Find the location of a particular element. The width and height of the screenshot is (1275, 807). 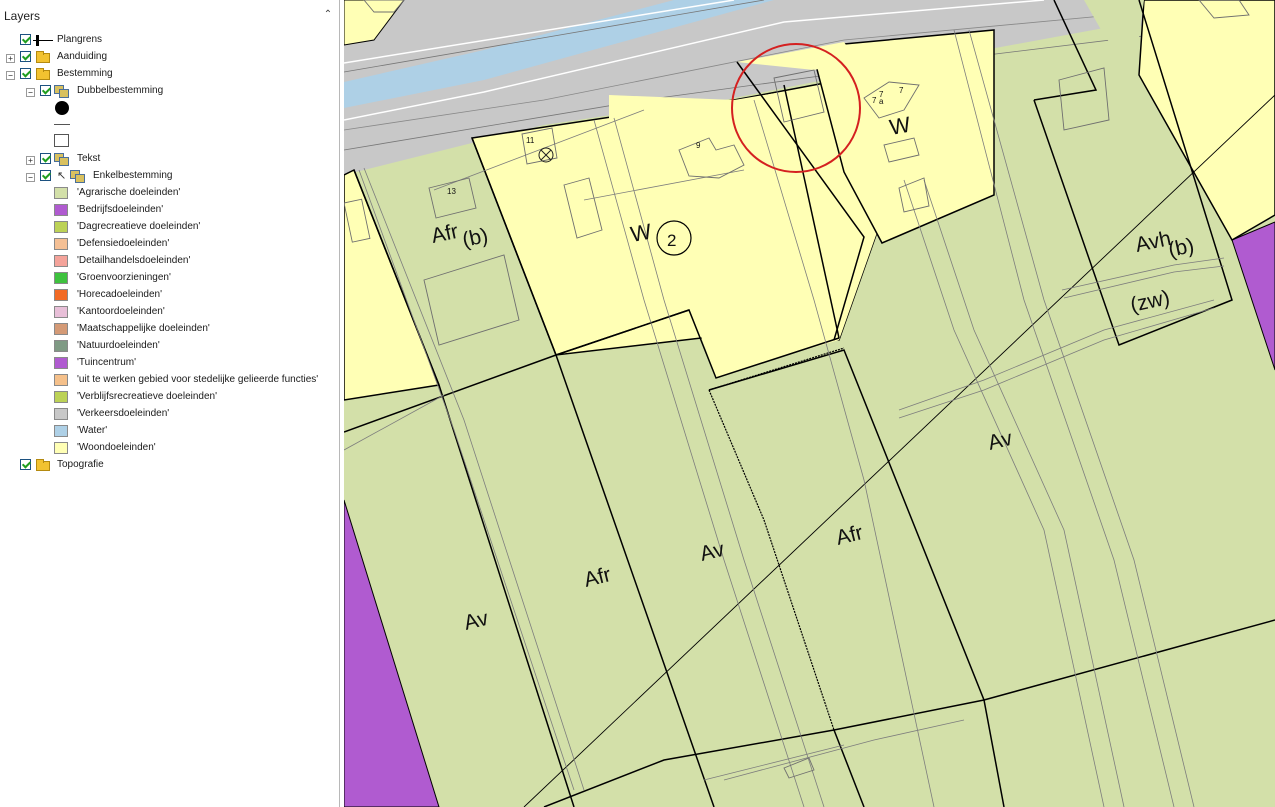

legend-item: 'Bedrijfsdoeleinden' is located at coordinates (169, 210).